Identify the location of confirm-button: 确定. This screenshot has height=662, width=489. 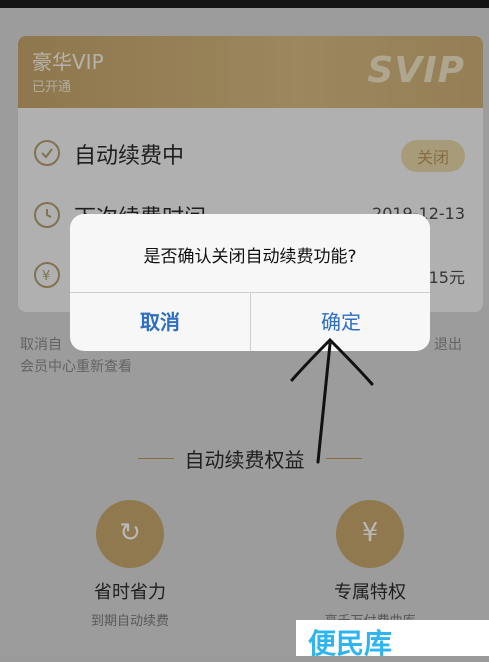
(340, 322).